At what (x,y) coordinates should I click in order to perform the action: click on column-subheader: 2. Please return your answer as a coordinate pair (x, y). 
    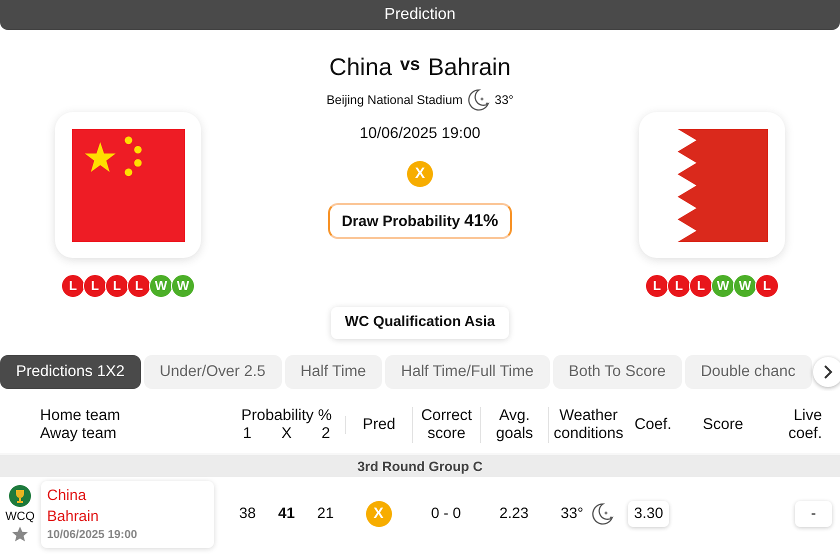
    Looking at the image, I should click on (325, 433).